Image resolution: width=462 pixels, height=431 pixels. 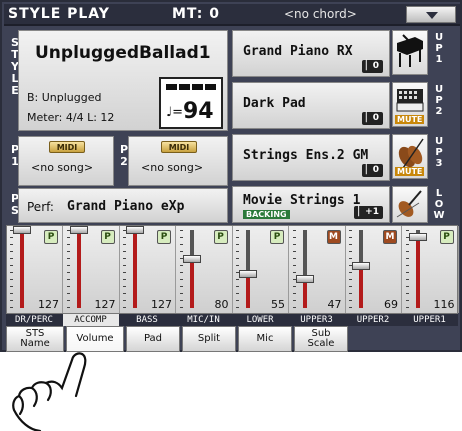 What do you see at coordinates (205, 269) in the screenshot?
I see `mixer-channel: P 80` at bounding box center [205, 269].